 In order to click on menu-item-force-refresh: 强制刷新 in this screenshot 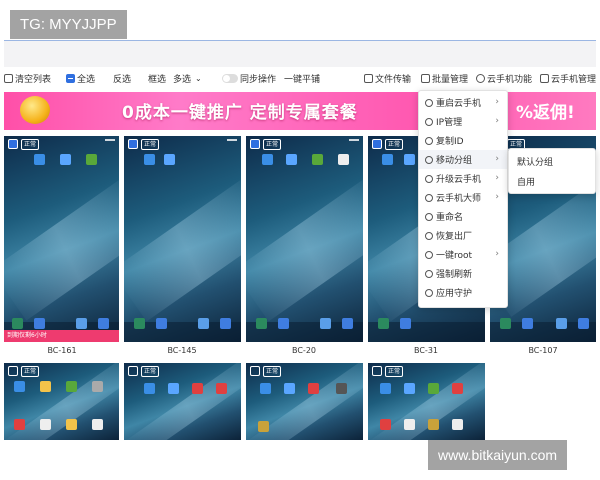, I will do `click(463, 273)`.